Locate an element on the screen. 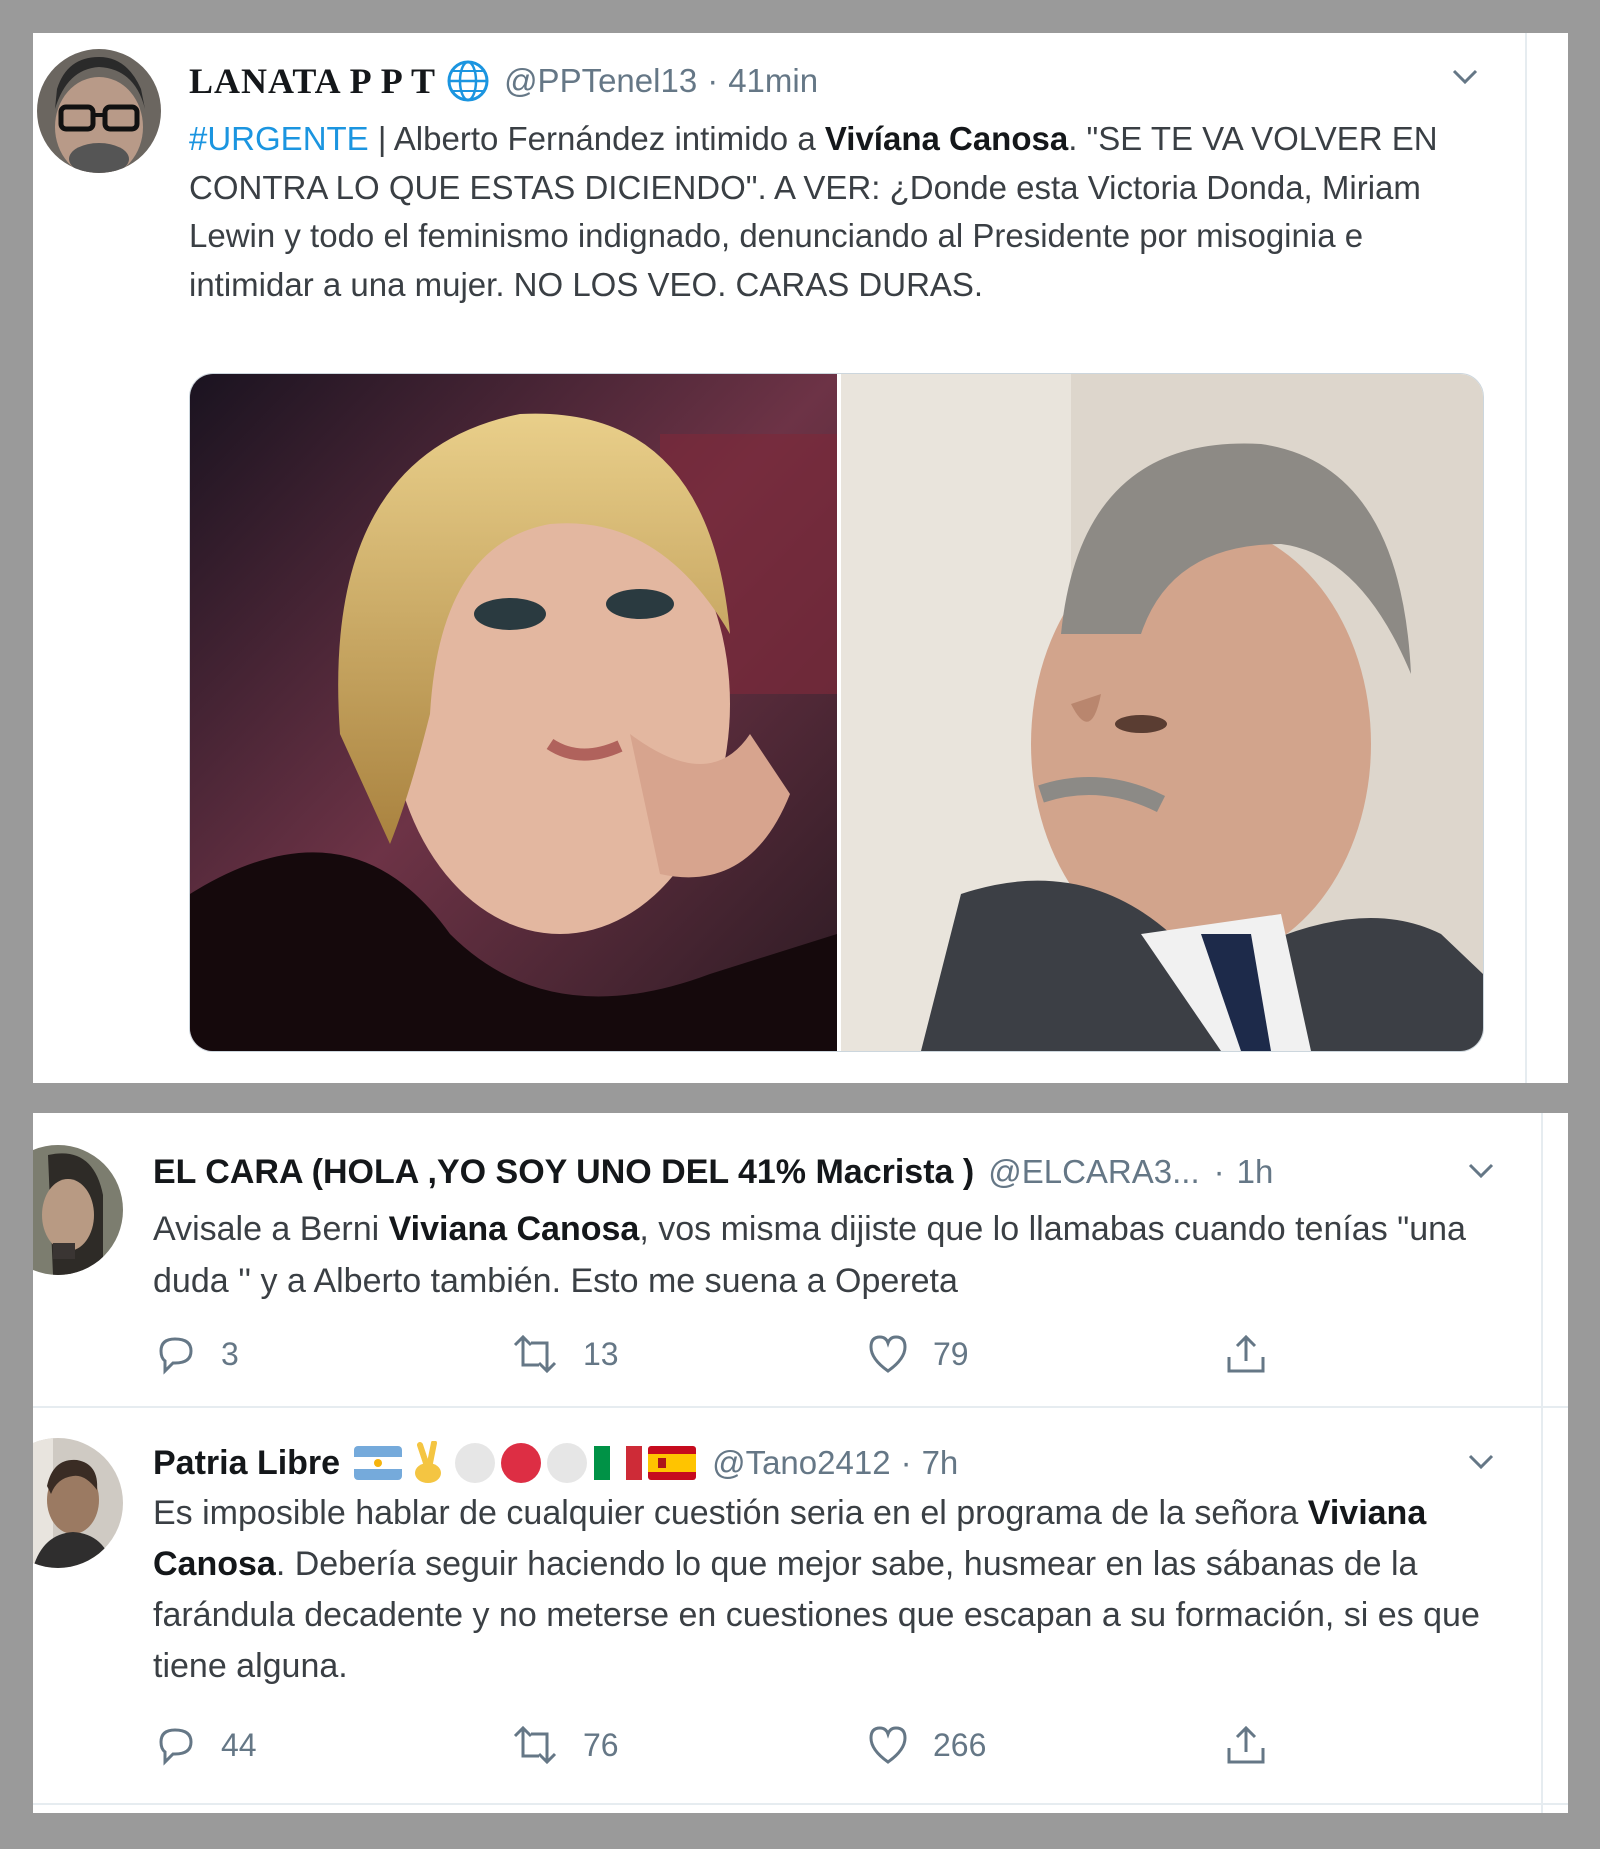  tweet-actions: 3 13 79 is located at coordinates (753, 1356).